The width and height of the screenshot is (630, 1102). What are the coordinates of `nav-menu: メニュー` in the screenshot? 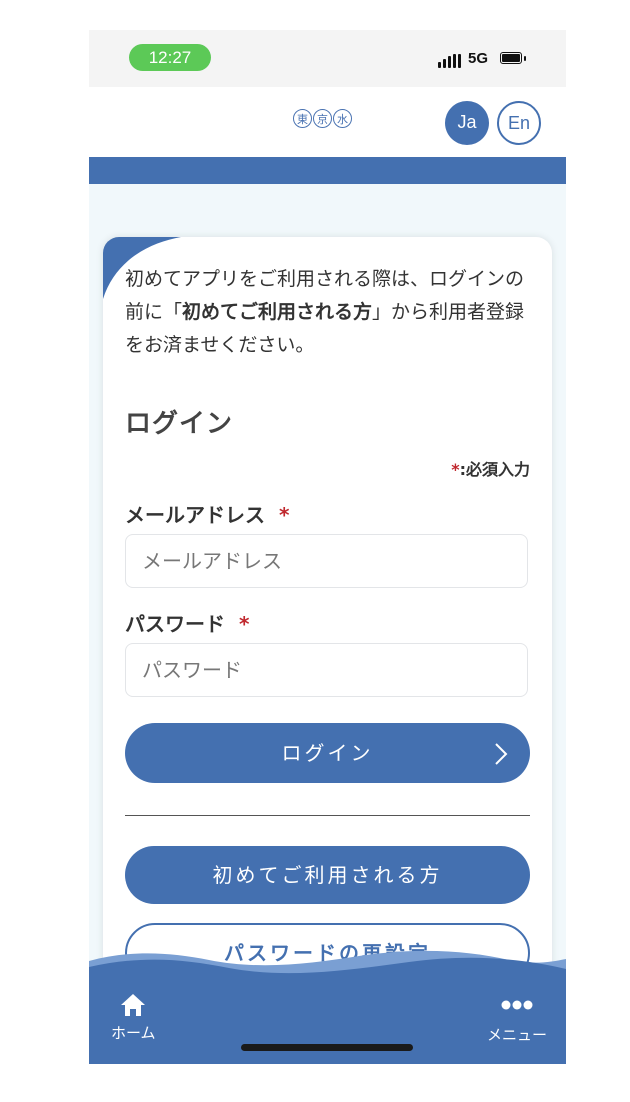 It's located at (517, 1021).